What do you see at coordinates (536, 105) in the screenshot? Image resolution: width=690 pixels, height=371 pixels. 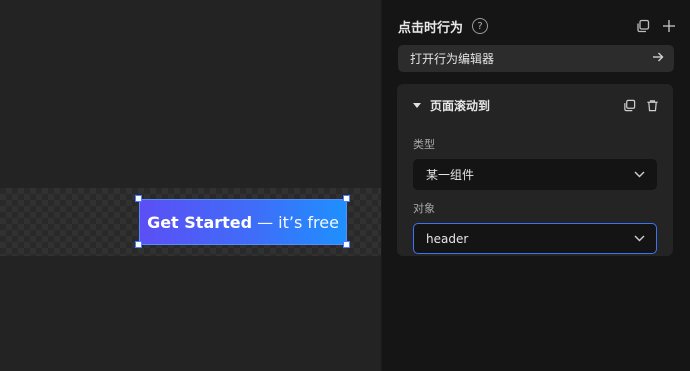 I see `action-card-header: 页面滚动到` at bounding box center [536, 105].